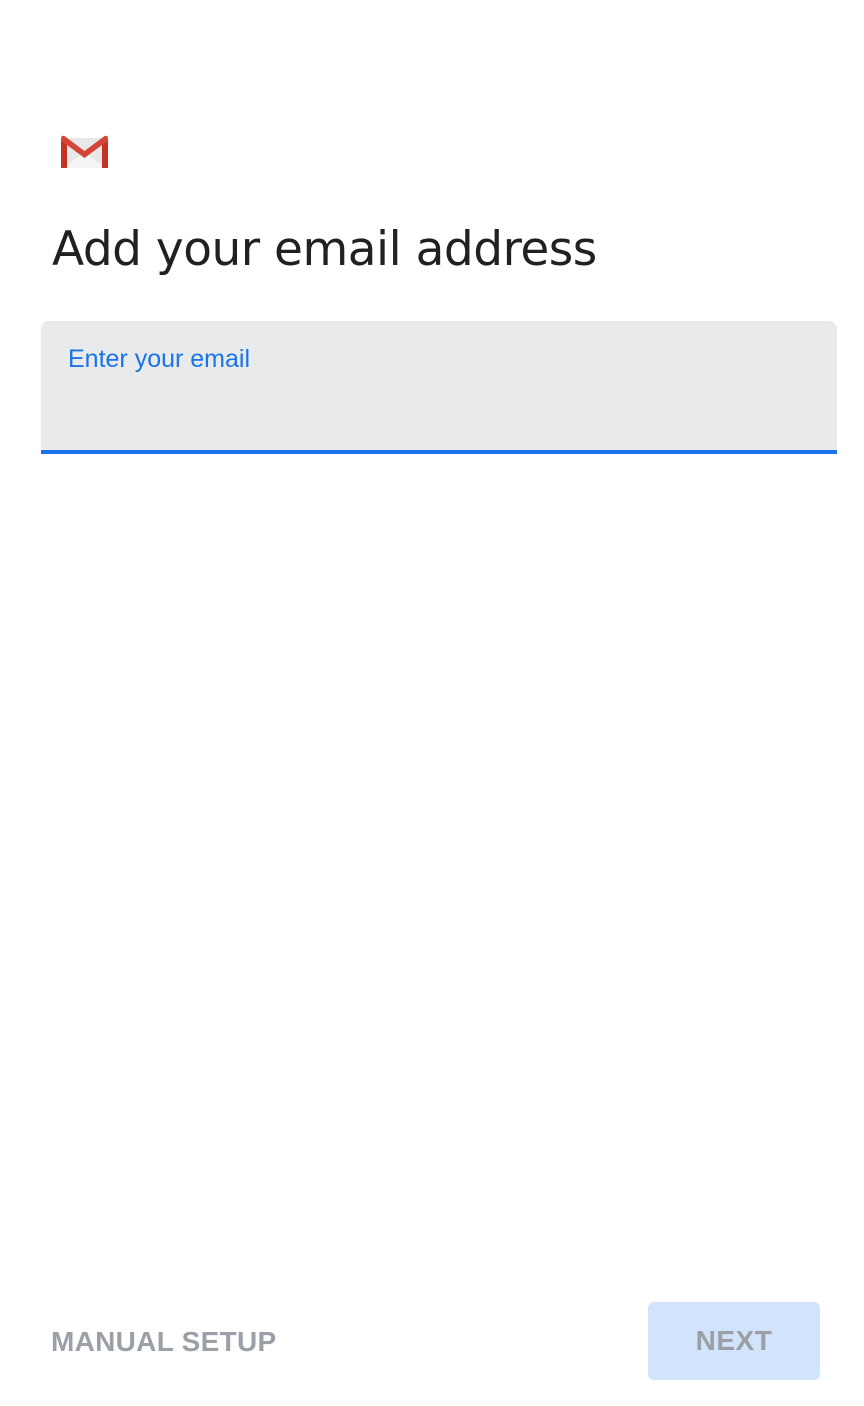  I want to click on email-input, so click(438, 409).